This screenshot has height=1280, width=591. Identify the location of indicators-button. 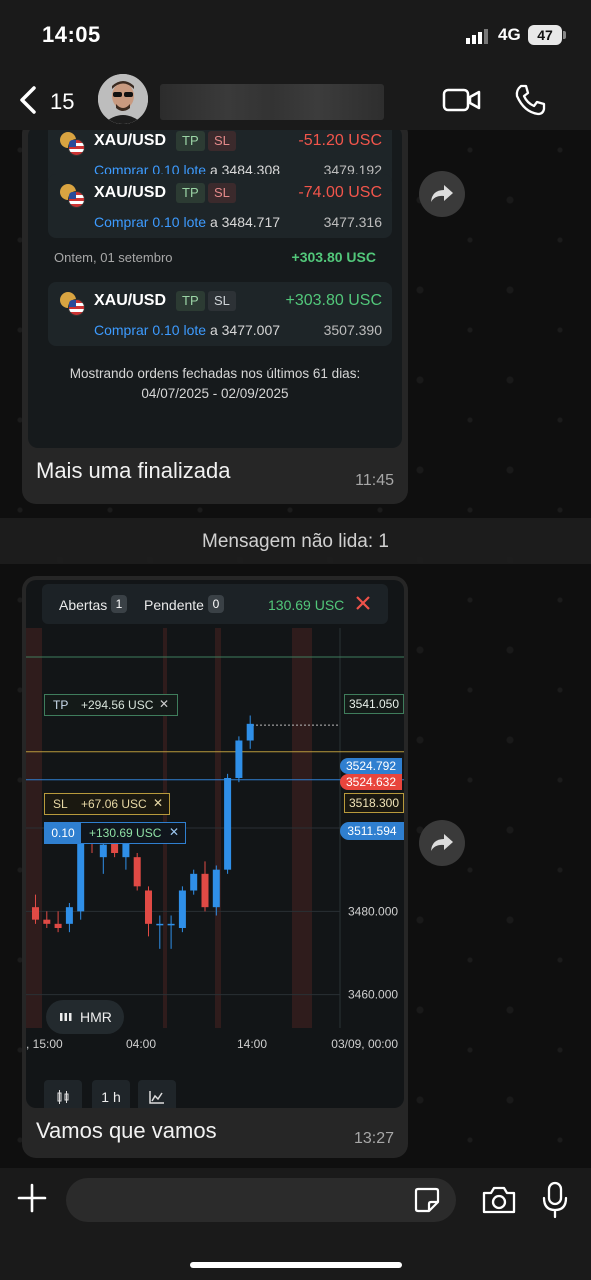
(157, 1094).